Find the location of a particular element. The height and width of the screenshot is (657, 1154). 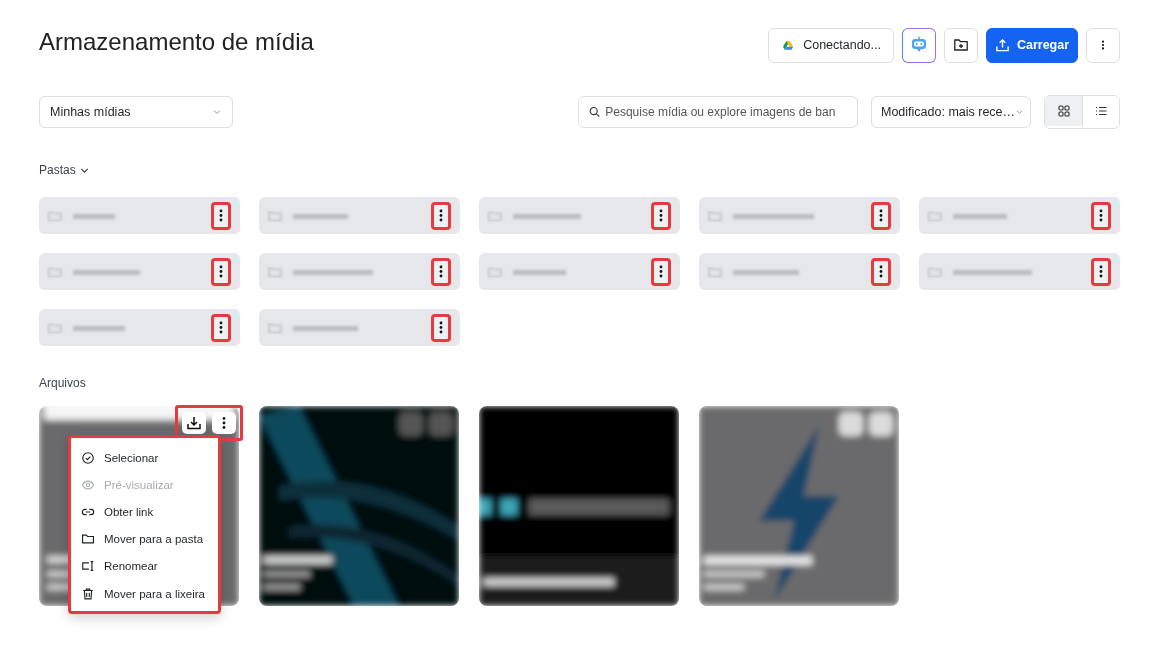

grid-icon is located at coordinates (1063, 111).